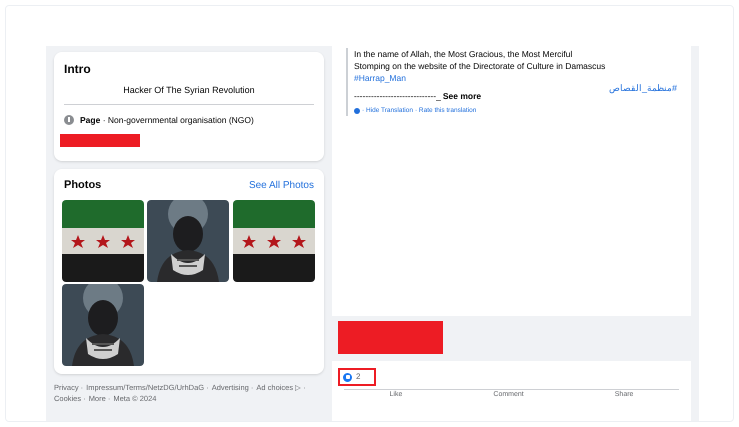  I want to click on card-title: Intro, so click(78, 69).